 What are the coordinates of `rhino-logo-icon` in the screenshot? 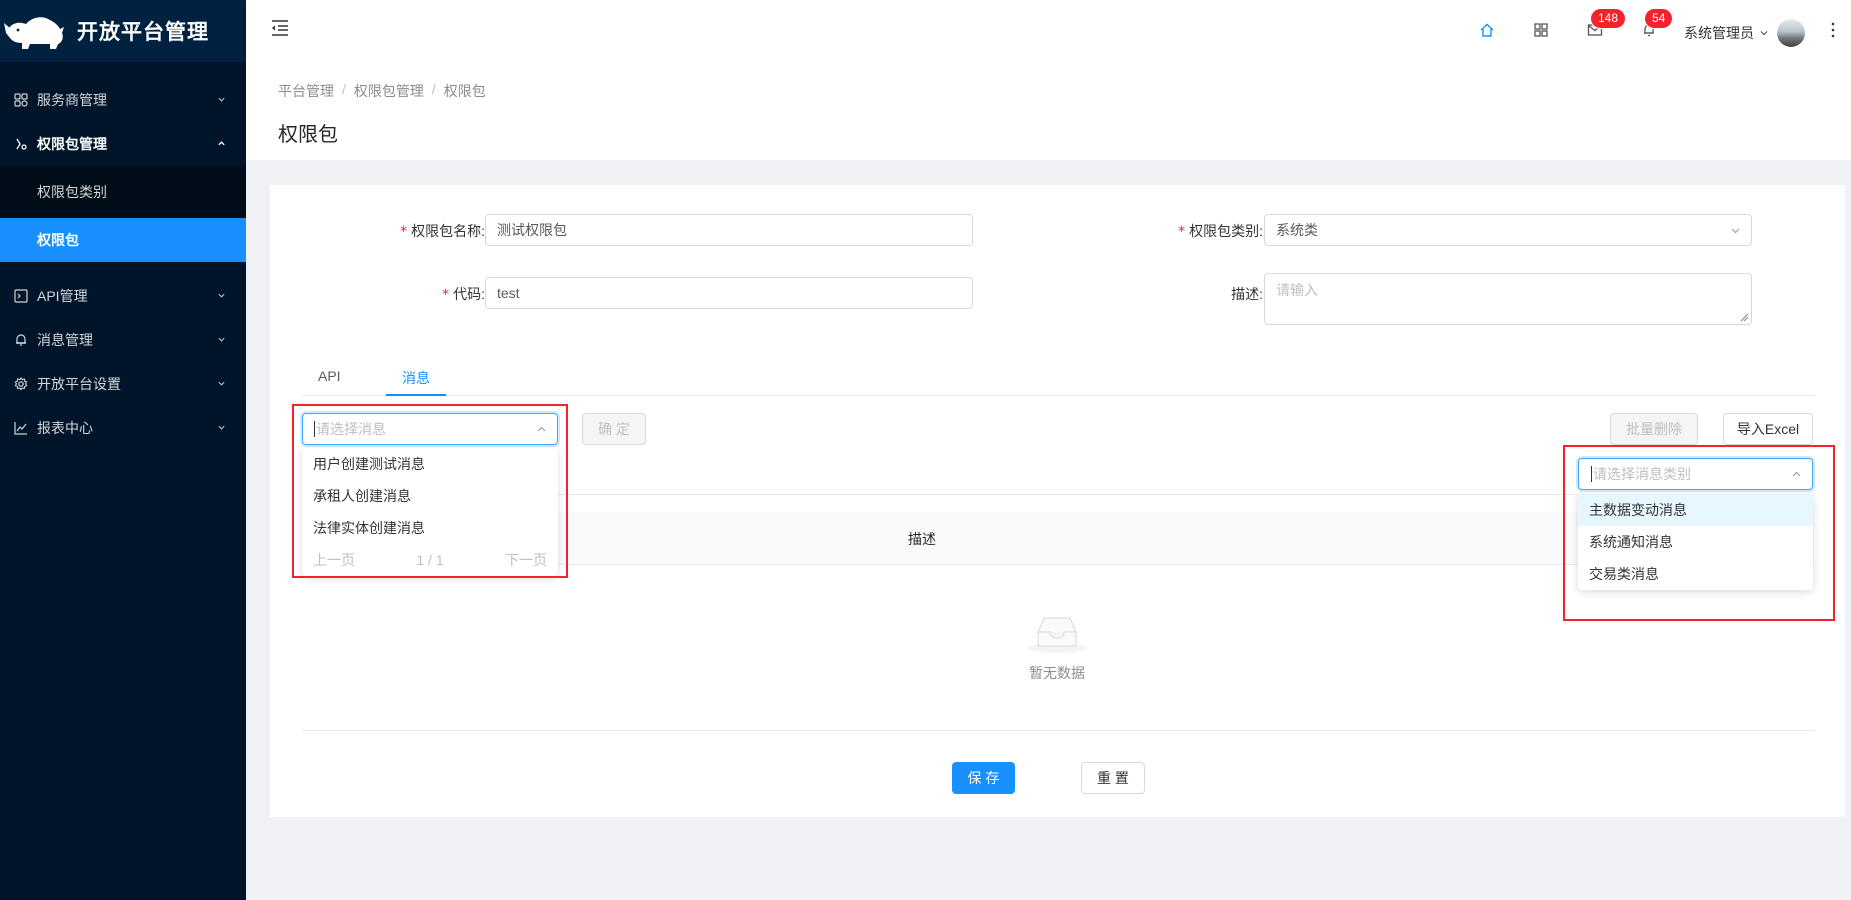 It's located at (34, 33).